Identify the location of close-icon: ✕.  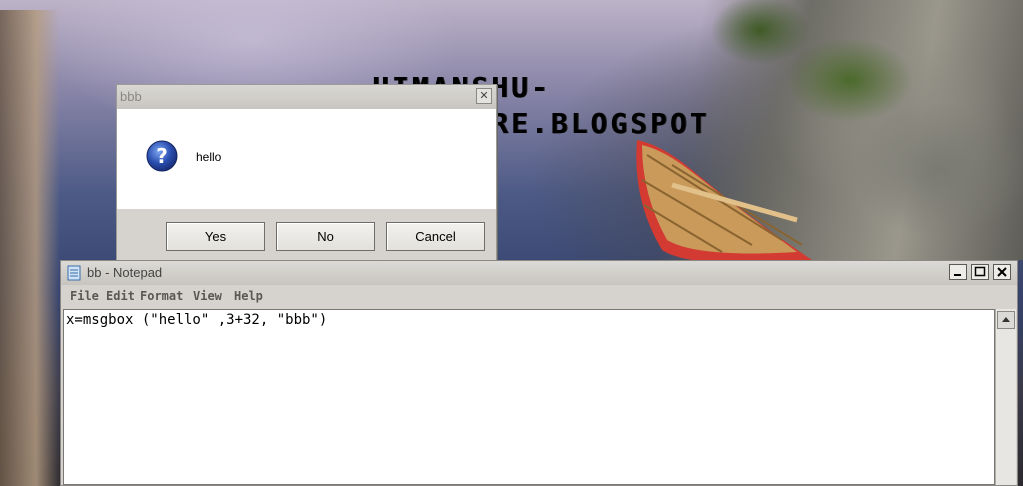
(484, 96).